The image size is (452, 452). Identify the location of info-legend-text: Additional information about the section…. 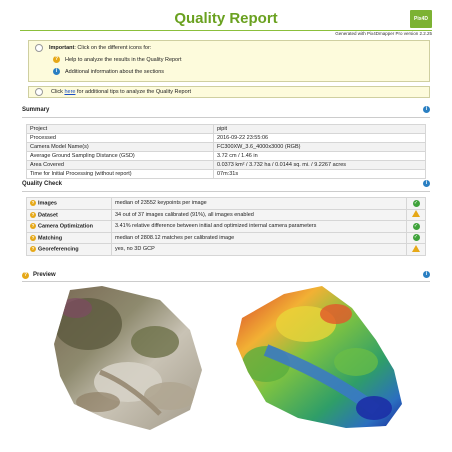
(115, 72).